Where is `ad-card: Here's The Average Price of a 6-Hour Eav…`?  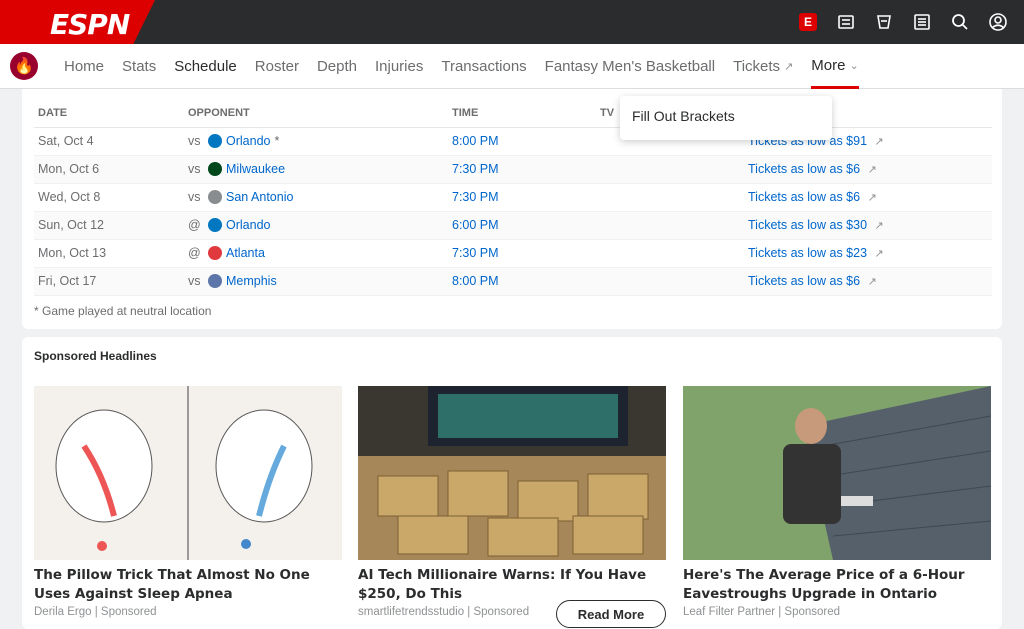 ad-card: Here's The Average Price of a 6-Hour Eav… is located at coordinates (837, 502).